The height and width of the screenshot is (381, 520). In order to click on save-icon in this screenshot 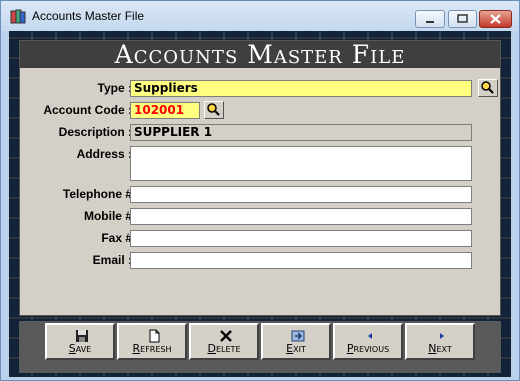, I will do `click(82, 336)`.